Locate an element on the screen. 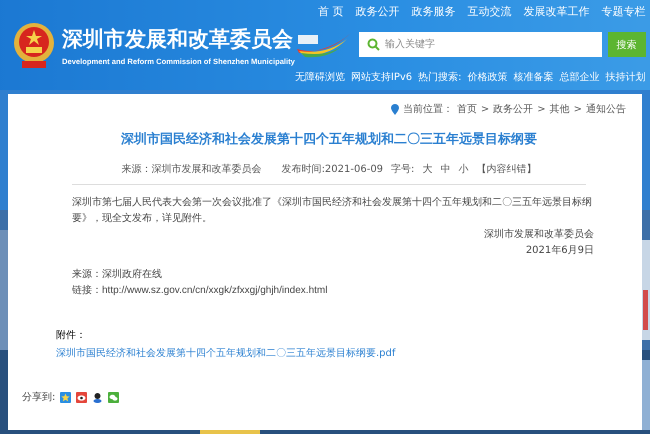 The image size is (650, 434). publish-date: 发布时间:2021-06-09 is located at coordinates (333, 169).